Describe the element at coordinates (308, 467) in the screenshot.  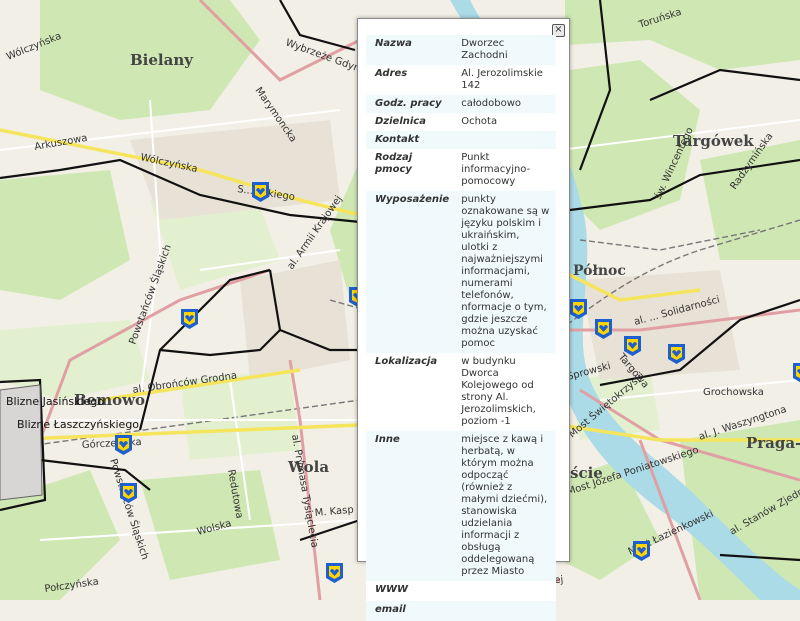
I see `label-wola: Wola` at that location.